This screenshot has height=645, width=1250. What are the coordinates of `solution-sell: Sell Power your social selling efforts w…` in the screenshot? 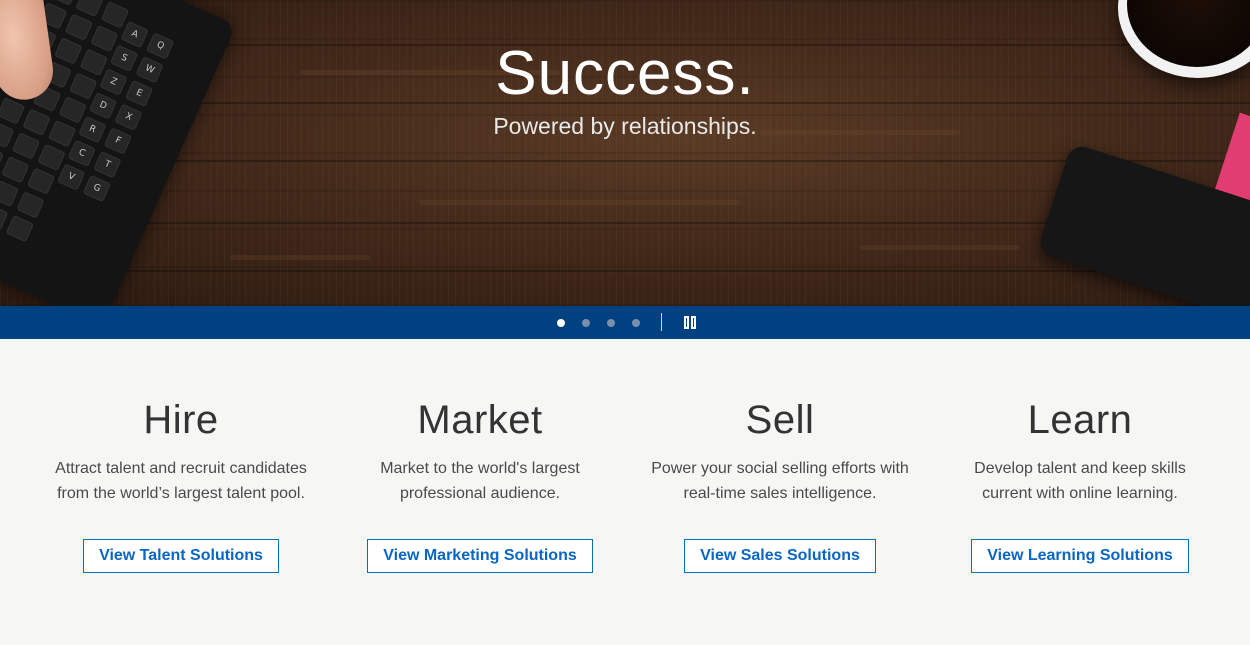 It's located at (780, 485).